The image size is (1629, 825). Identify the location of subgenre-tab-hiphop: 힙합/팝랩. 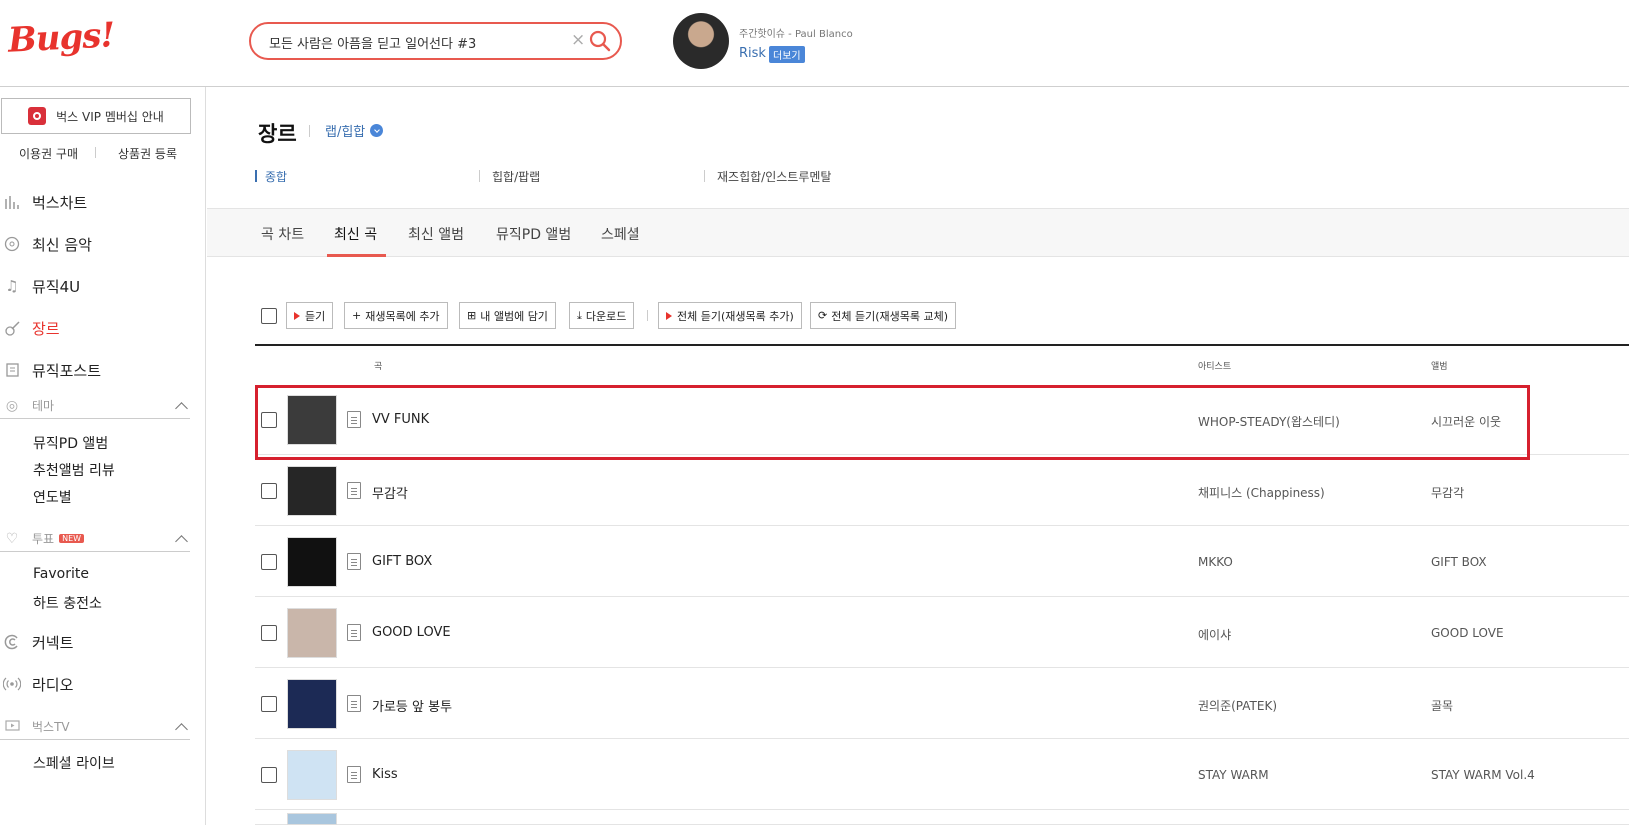
(516, 176).